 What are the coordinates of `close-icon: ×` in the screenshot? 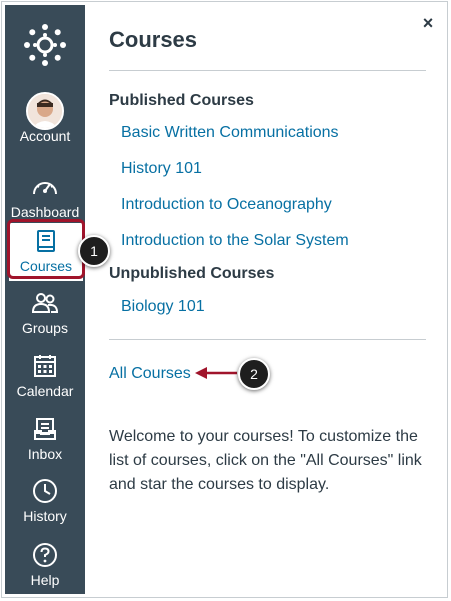 It's located at (428, 23).